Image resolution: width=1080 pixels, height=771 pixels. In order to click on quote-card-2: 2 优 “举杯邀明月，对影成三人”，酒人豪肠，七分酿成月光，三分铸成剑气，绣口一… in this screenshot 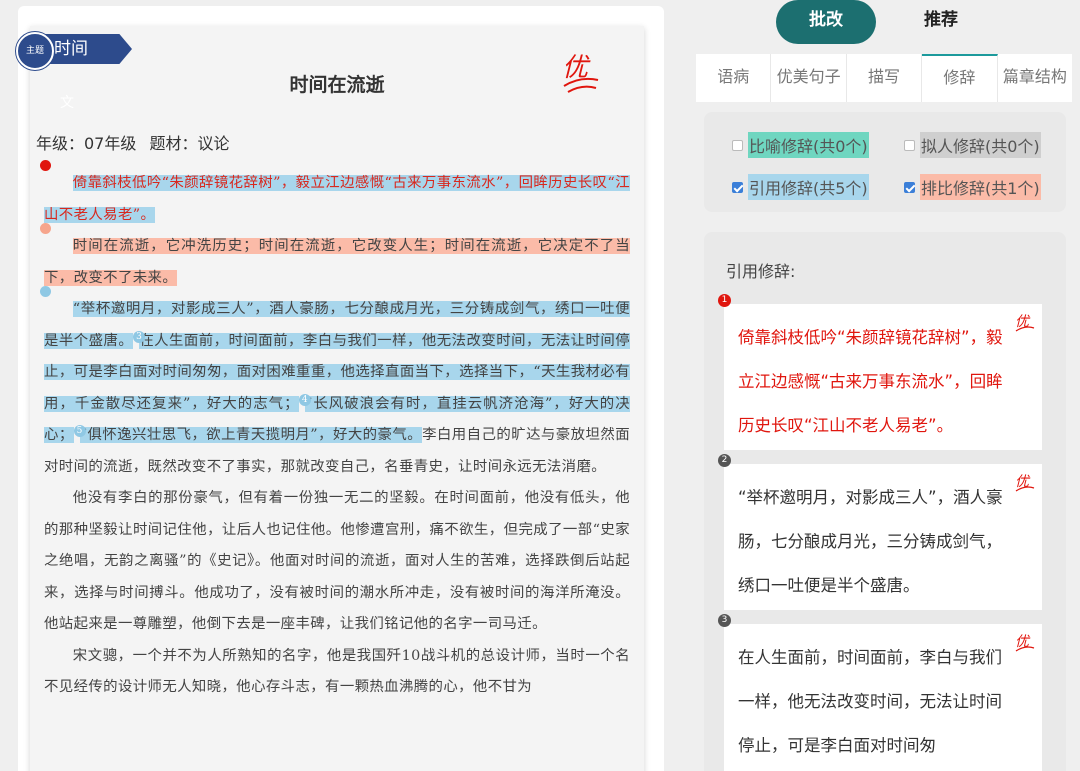, I will do `click(880, 532)`.